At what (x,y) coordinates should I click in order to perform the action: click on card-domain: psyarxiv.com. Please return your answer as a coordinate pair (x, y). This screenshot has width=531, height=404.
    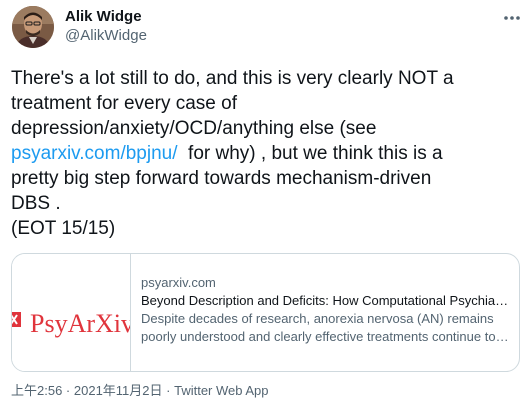
    Looking at the image, I should click on (178, 282).